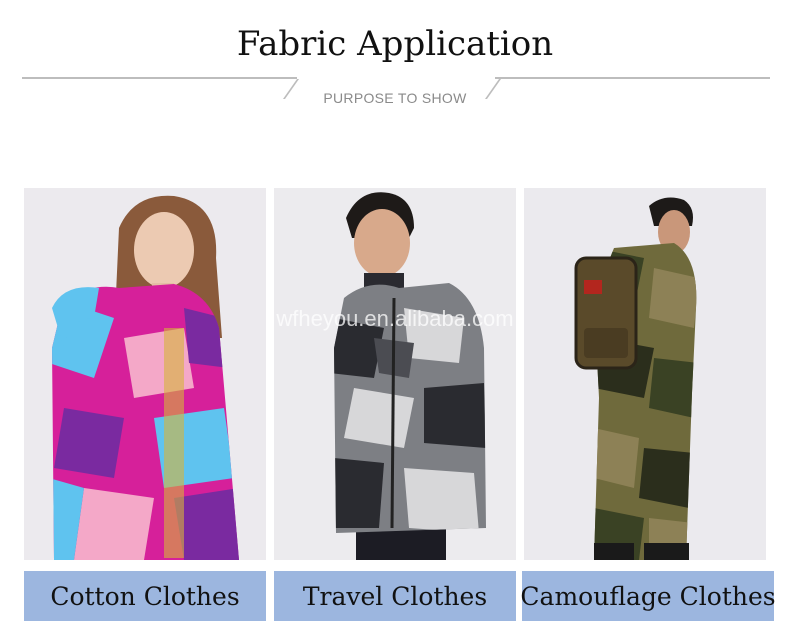  I want to click on page-subtitle: PURPOSE TO SHOW, so click(395, 98).